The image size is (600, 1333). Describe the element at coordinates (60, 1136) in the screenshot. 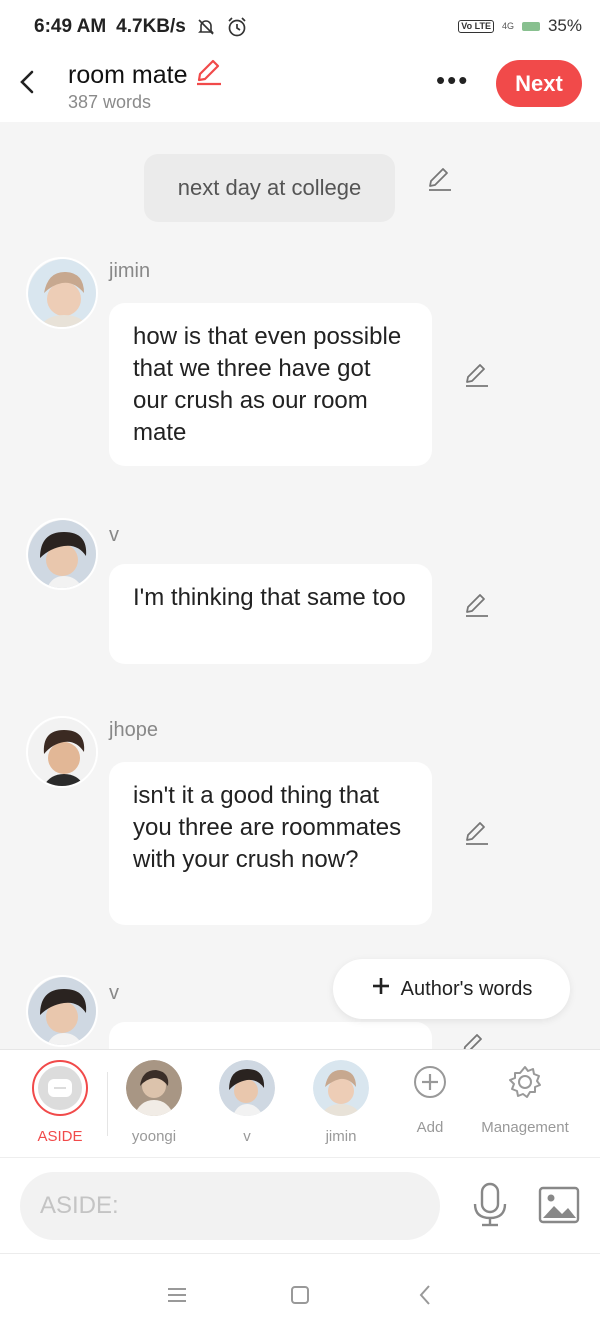

I see `role-label: ASIDE` at that location.